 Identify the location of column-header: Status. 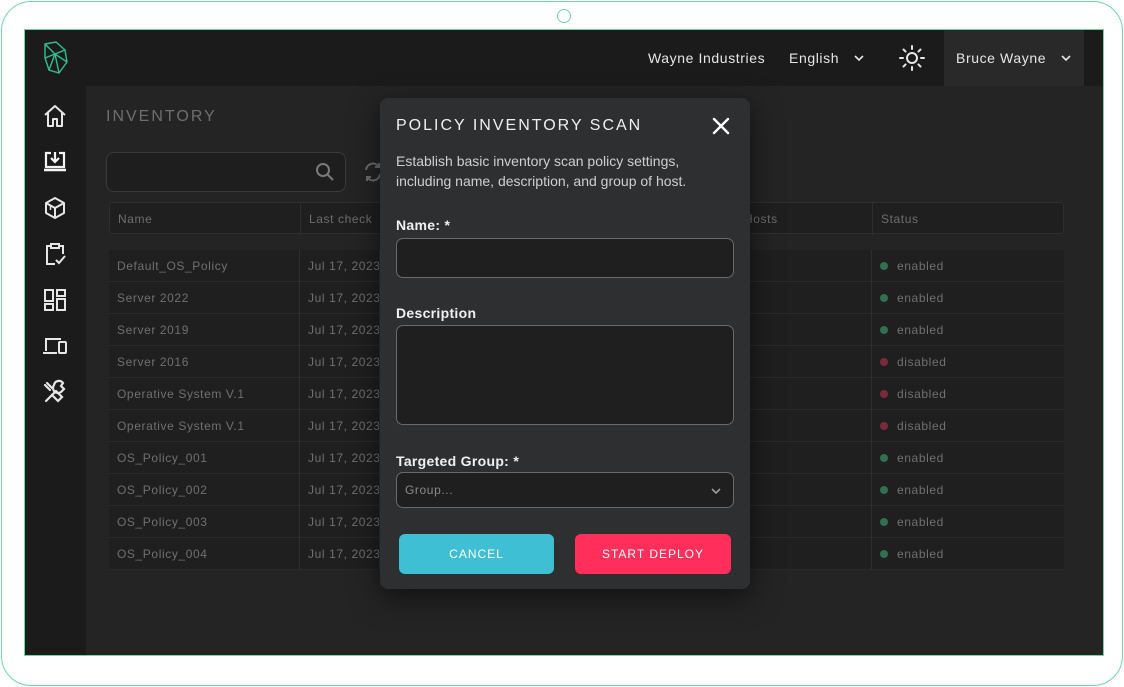
(969, 219).